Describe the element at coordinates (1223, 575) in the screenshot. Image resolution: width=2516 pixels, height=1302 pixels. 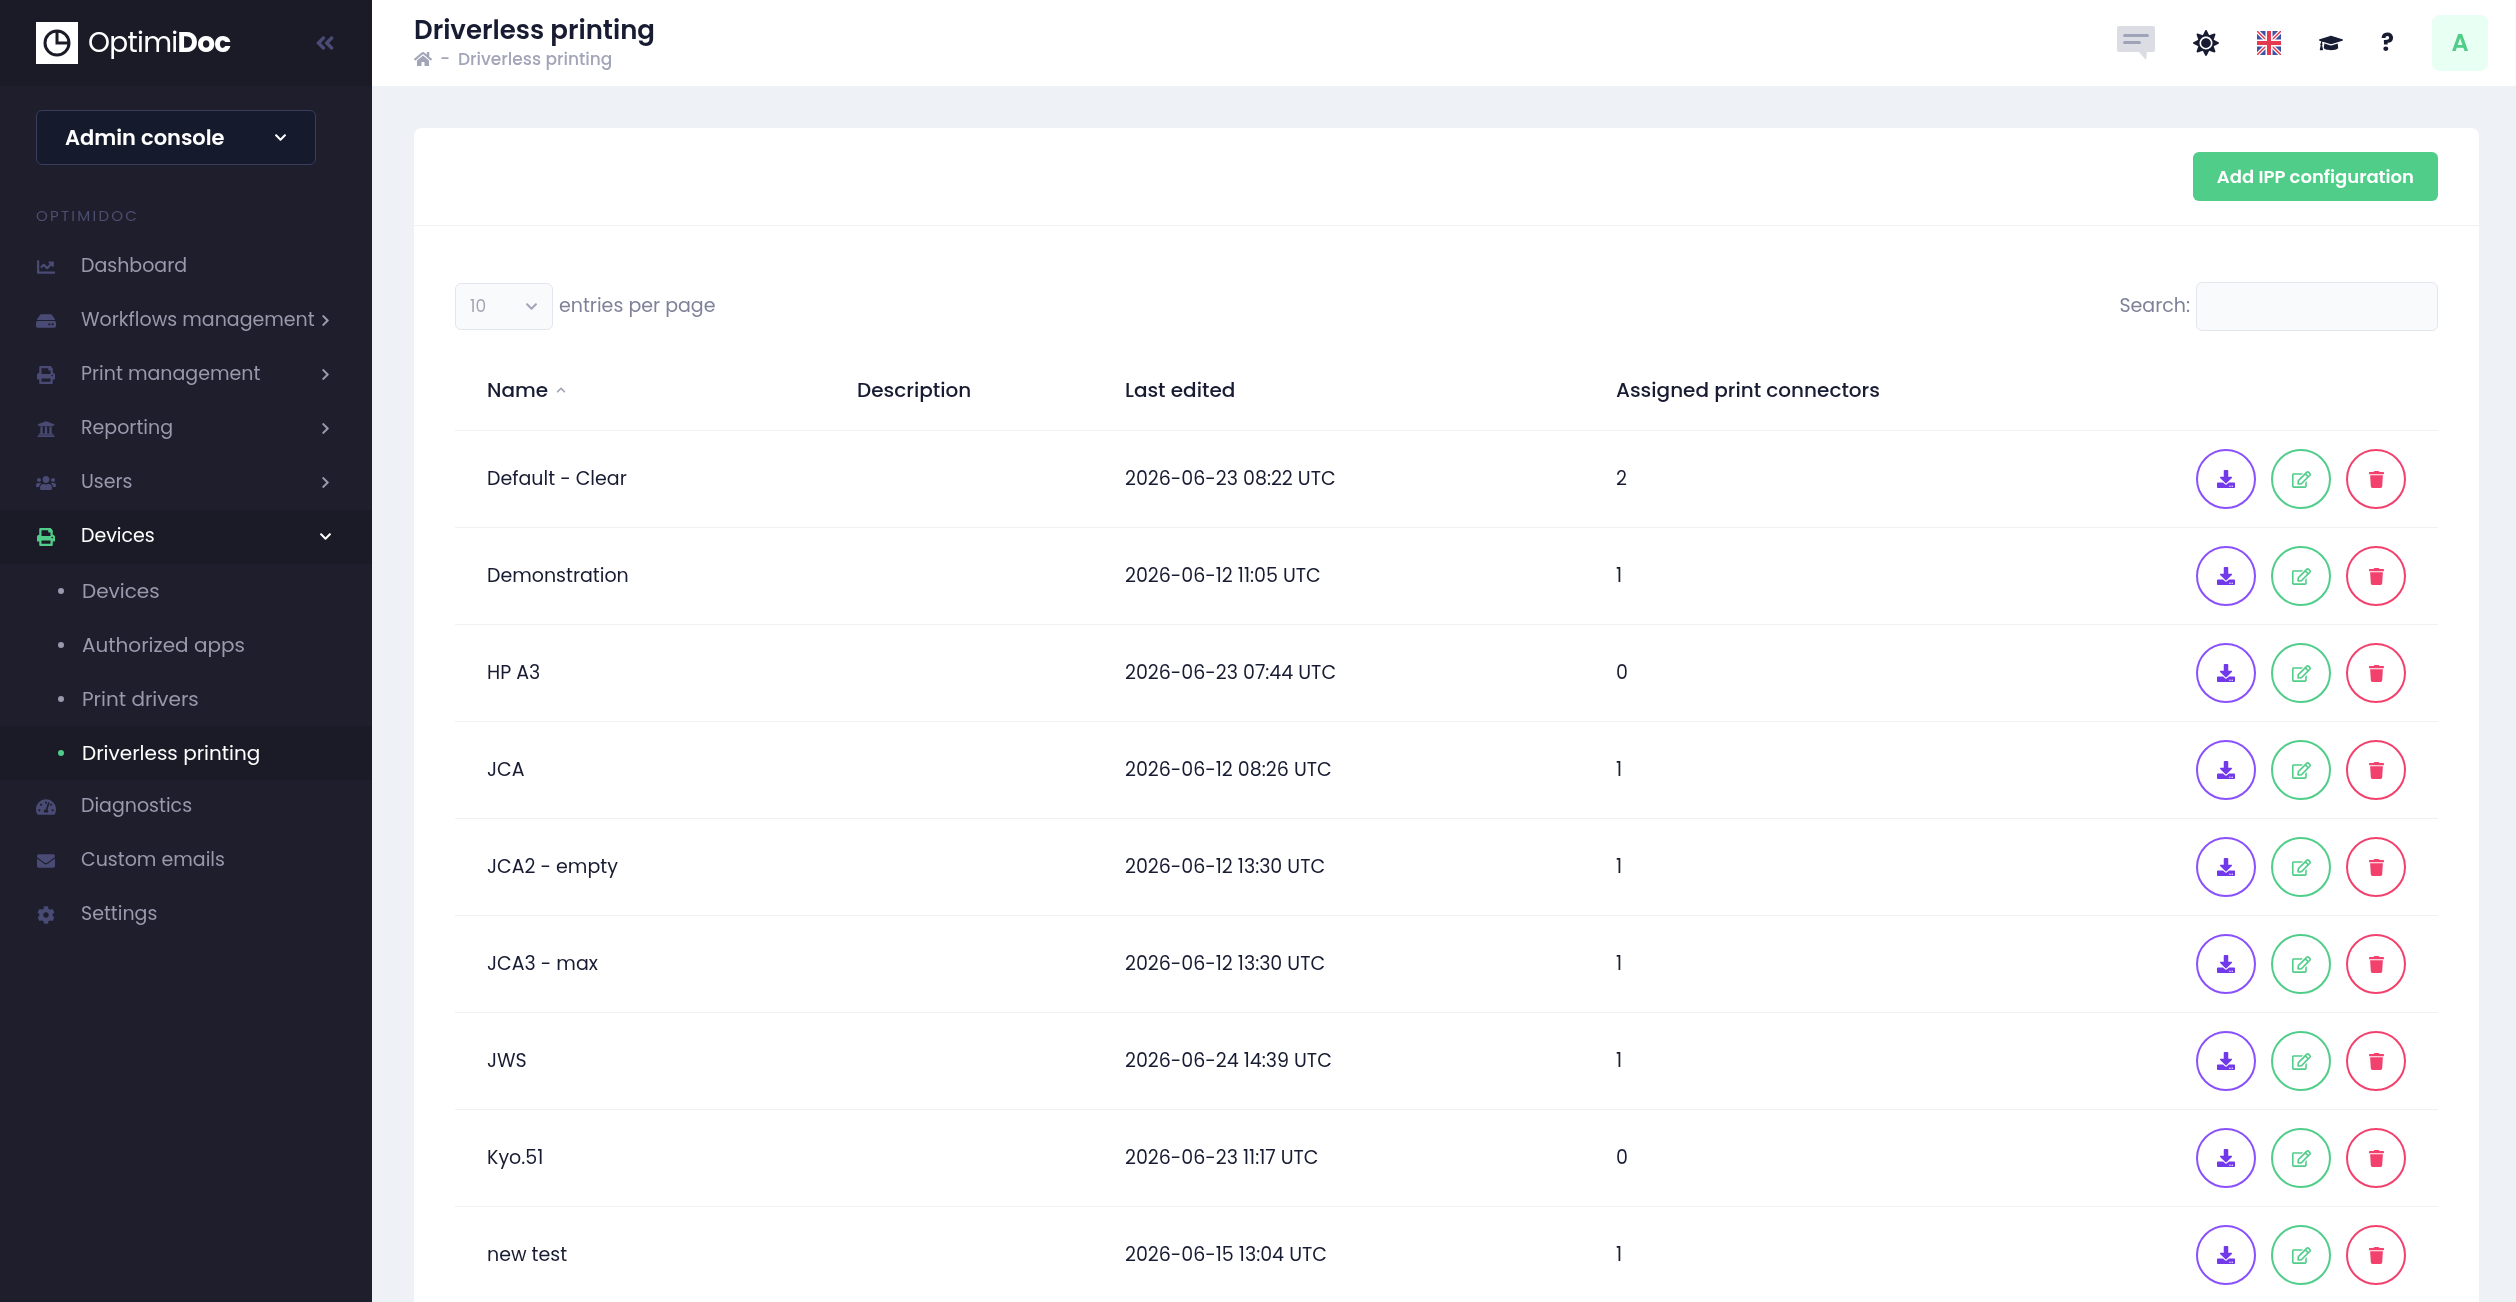
I see `table-cell: 2026-06-12 11:05 UTC` at that location.